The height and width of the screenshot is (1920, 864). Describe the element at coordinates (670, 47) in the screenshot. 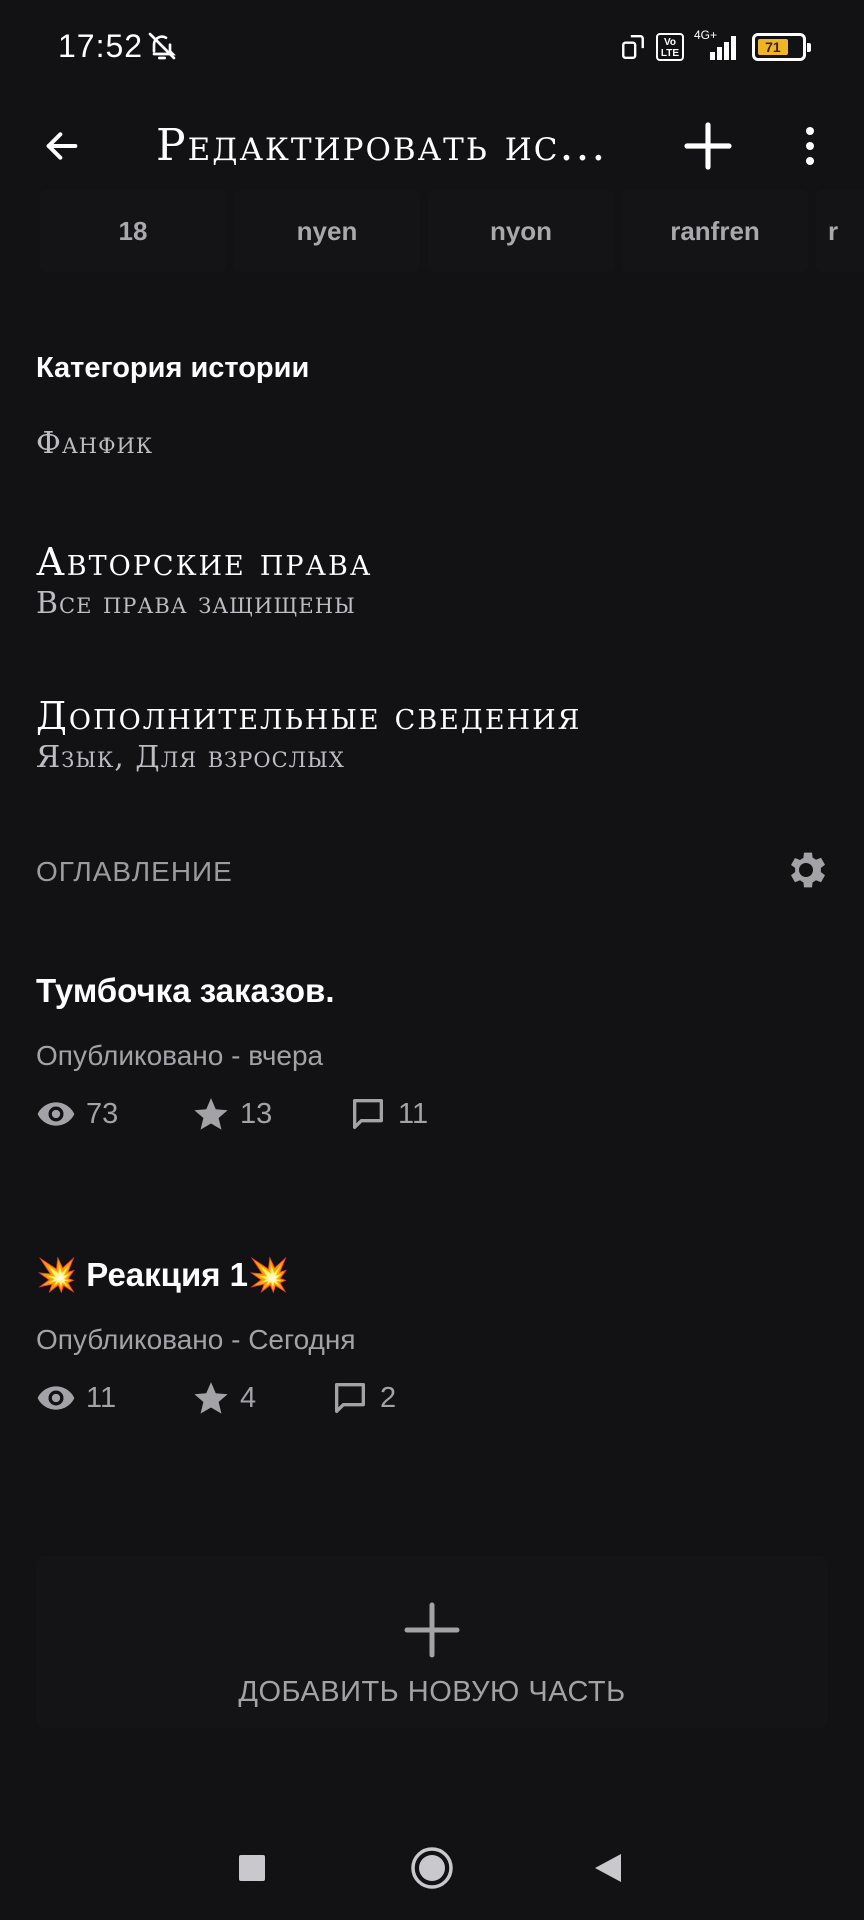

I see `volte-icon: Vo LTE` at that location.